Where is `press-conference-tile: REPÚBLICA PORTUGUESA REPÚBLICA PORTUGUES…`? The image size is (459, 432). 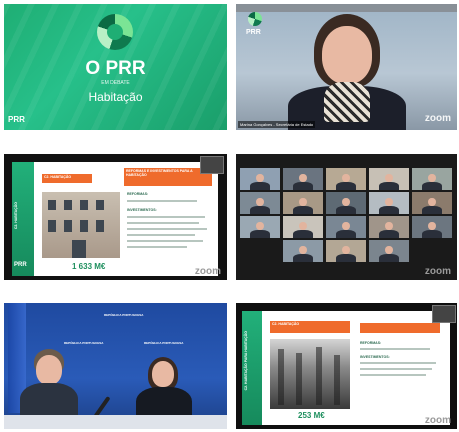
press-conference-tile: REPÚBLICA PORTUGUESA REPÚBLICA PORTUGUES… is located at coordinates (115, 366).